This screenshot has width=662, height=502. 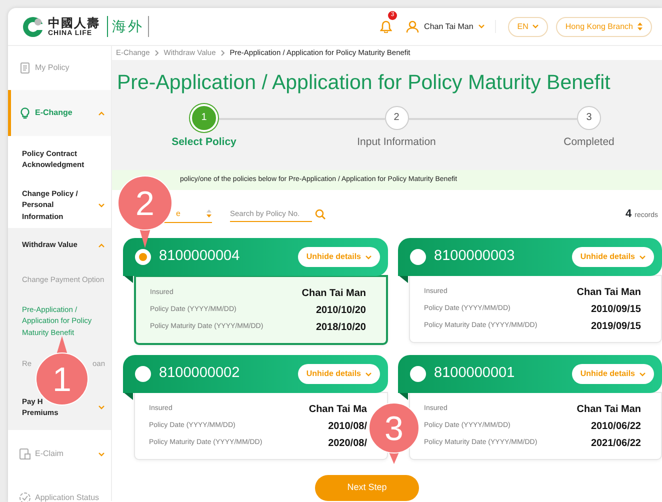 I want to click on step-circle: 1, so click(x=204, y=118).